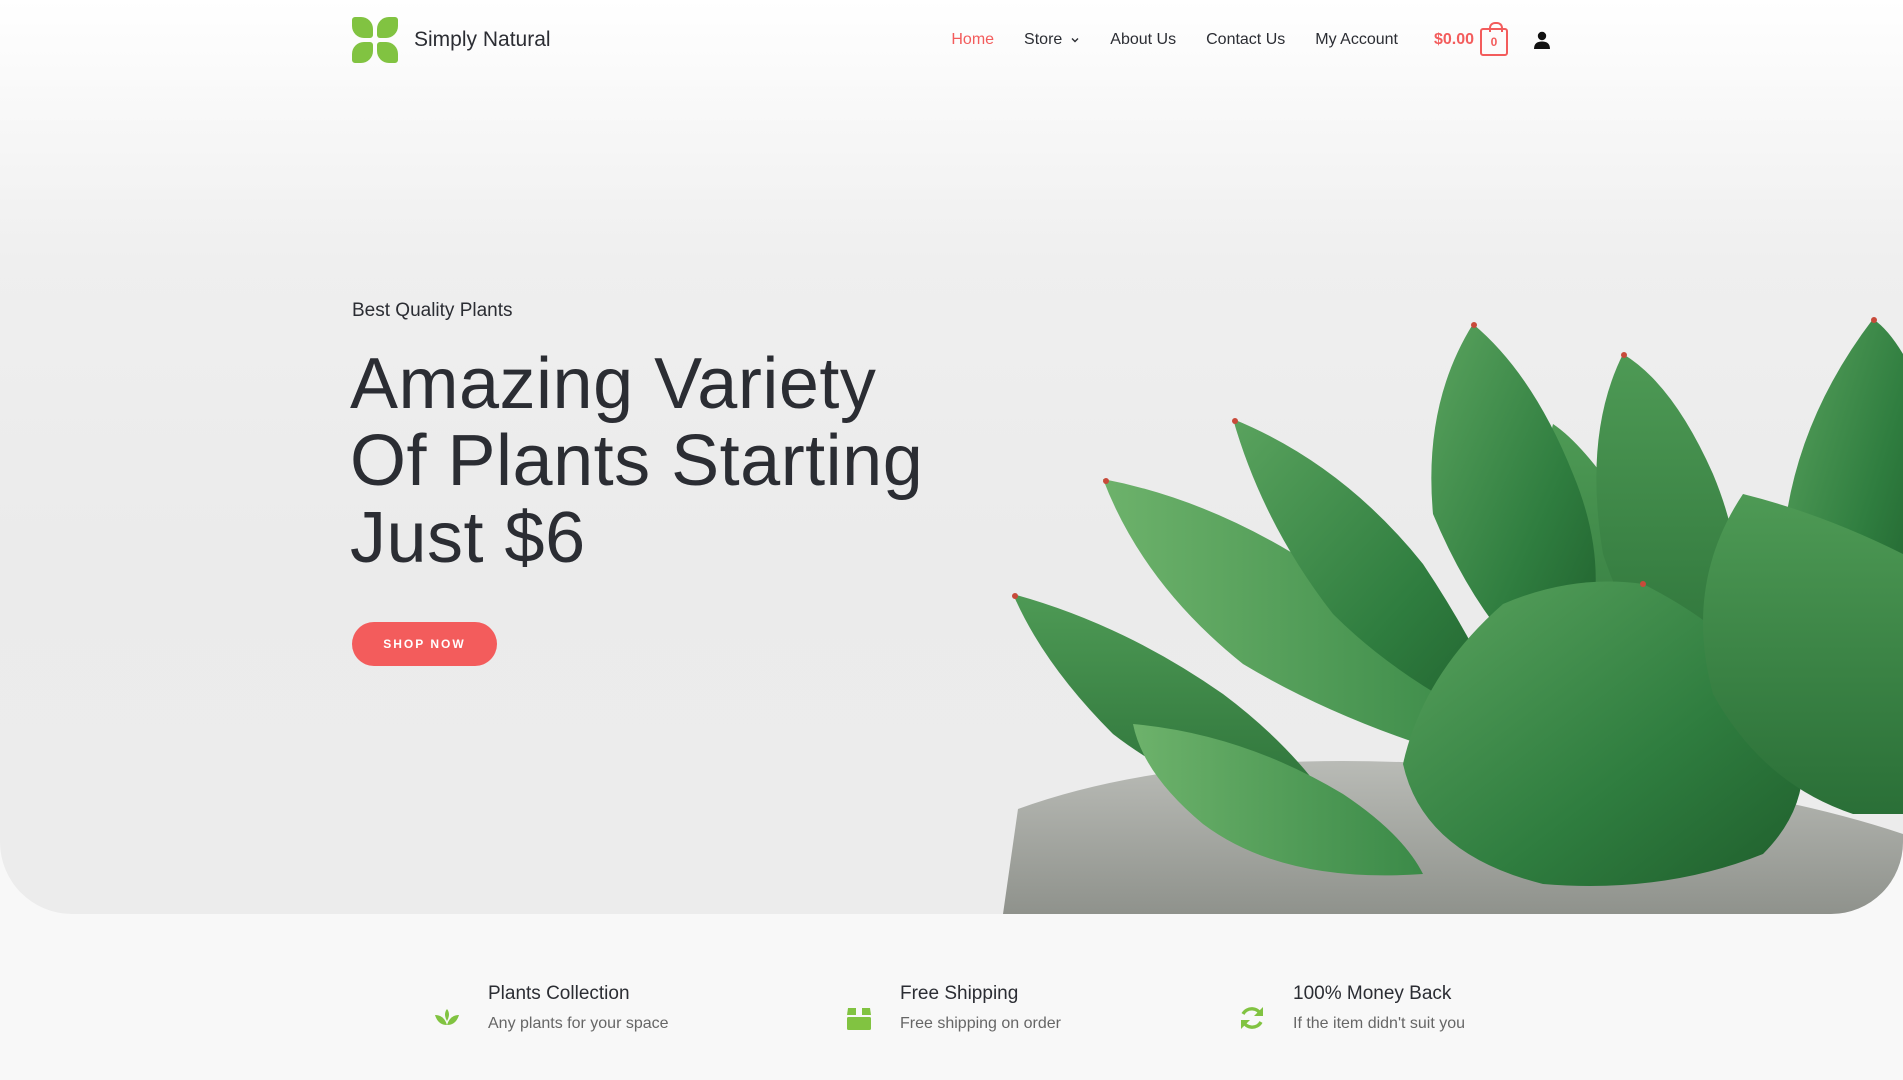 This screenshot has height=1080, width=1903. What do you see at coordinates (1453, 39) in the screenshot?
I see `cart-total: $0.00` at bounding box center [1453, 39].